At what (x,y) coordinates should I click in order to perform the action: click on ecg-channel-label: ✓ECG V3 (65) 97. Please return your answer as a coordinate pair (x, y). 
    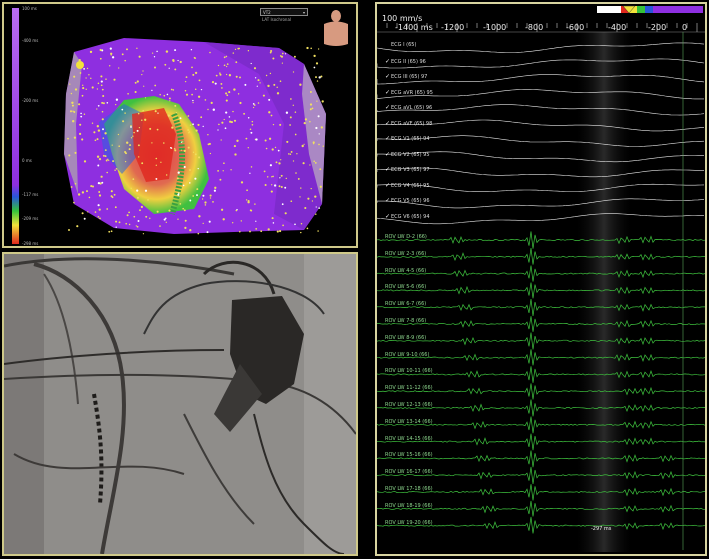
    Looking at the image, I should click on (407, 169).